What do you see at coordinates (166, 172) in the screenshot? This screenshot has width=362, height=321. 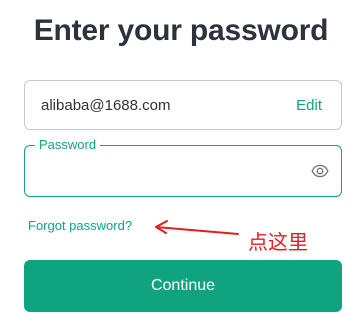 I see `password-input` at bounding box center [166, 172].